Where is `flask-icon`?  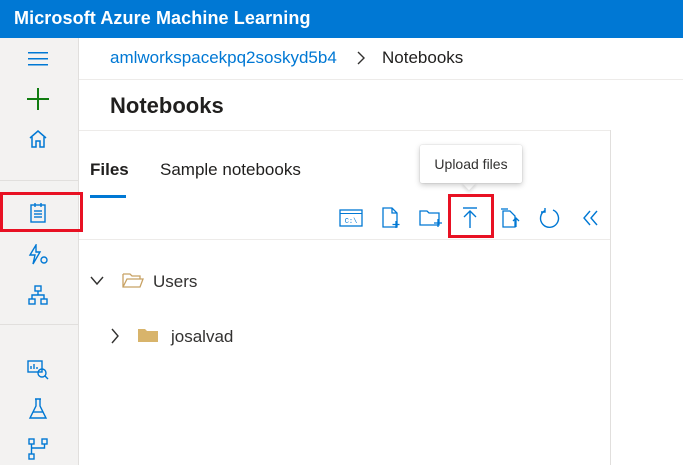
flask-icon is located at coordinates (38, 408).